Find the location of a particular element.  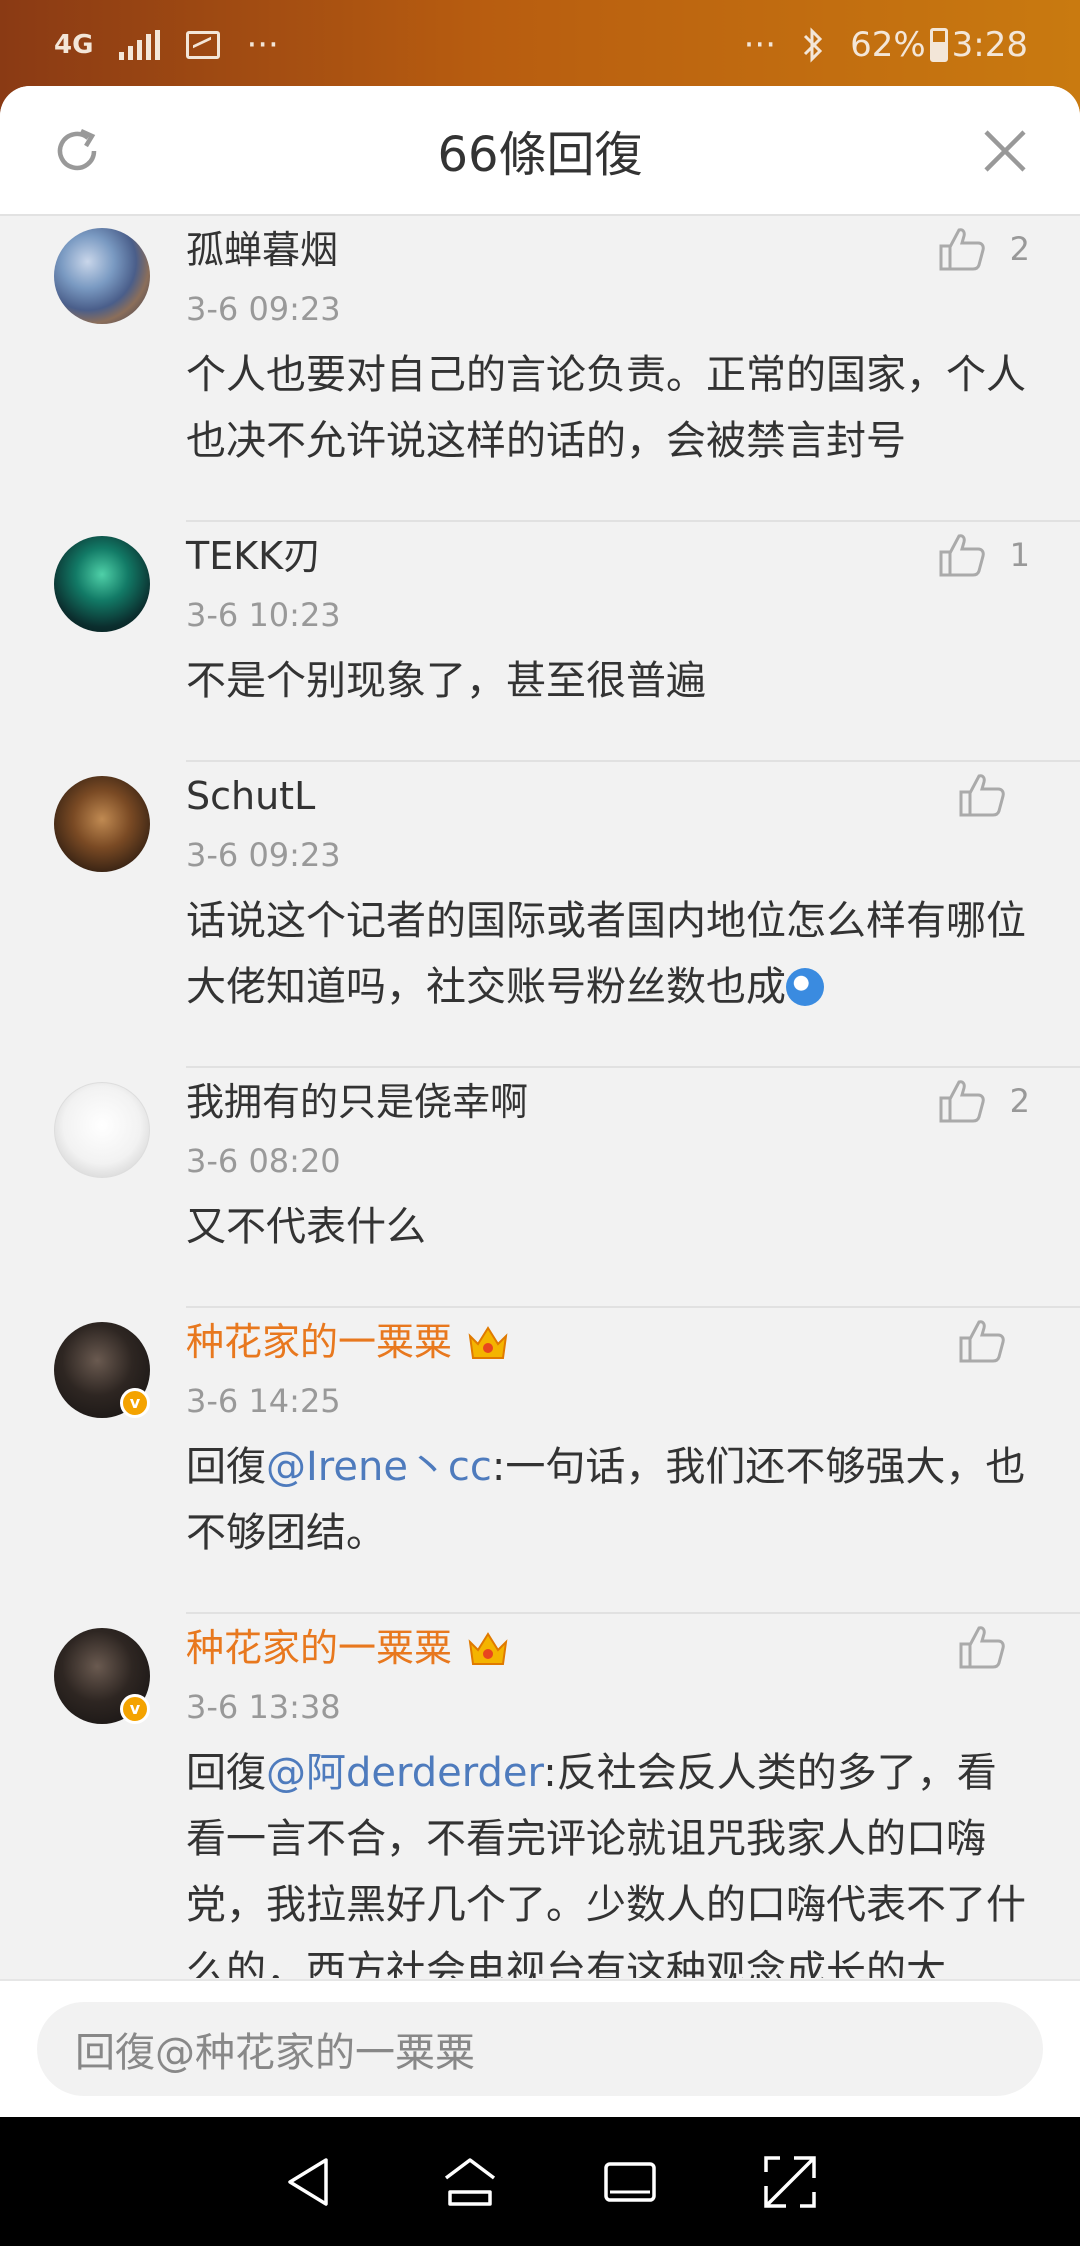

status-left: 4G ··· is located at coordinates (166, 45).